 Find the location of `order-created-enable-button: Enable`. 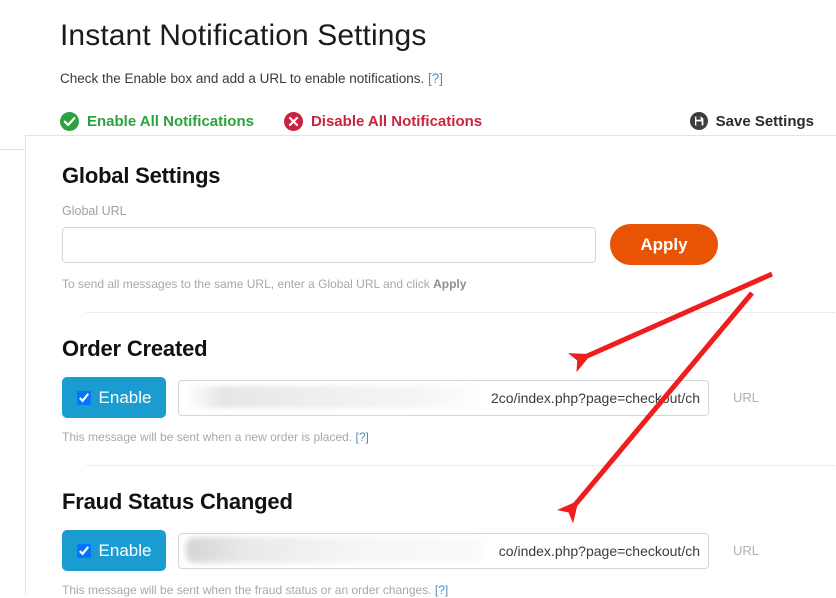

order-created-enable-button: Enable is located at coordinates (114, 397).